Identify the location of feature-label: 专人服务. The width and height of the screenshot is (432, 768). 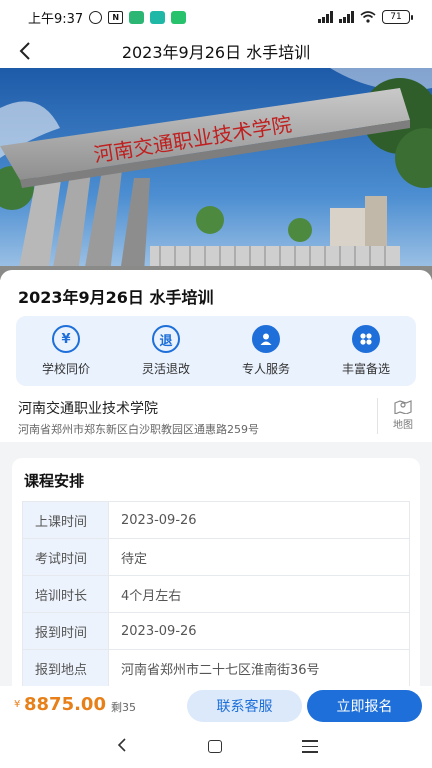
(265, 369).